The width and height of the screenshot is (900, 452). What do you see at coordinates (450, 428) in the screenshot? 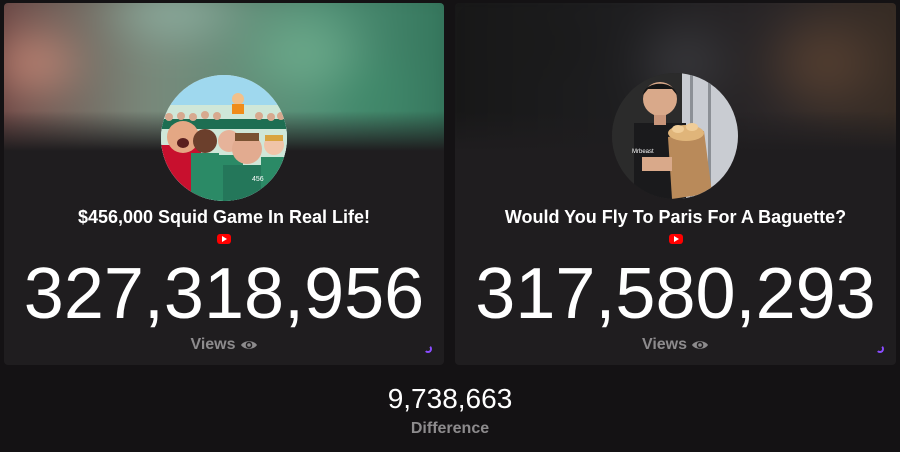
I see `difference-label: Difference` at bounding box center [450, 428].